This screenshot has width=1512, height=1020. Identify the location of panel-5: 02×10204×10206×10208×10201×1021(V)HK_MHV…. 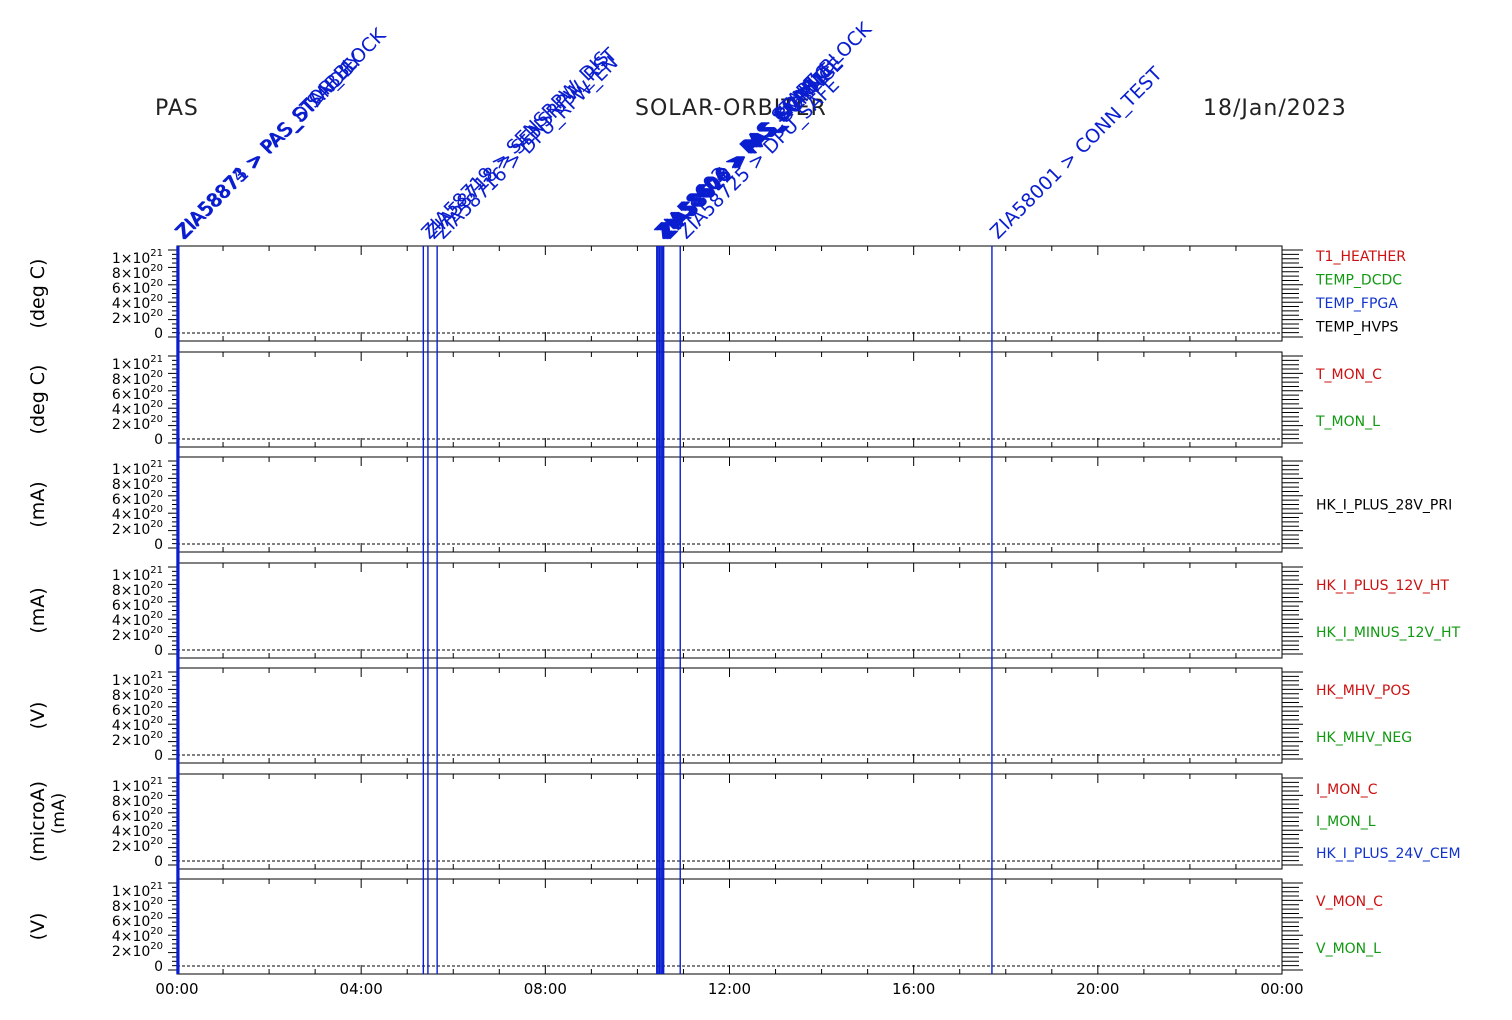
(719, 715).